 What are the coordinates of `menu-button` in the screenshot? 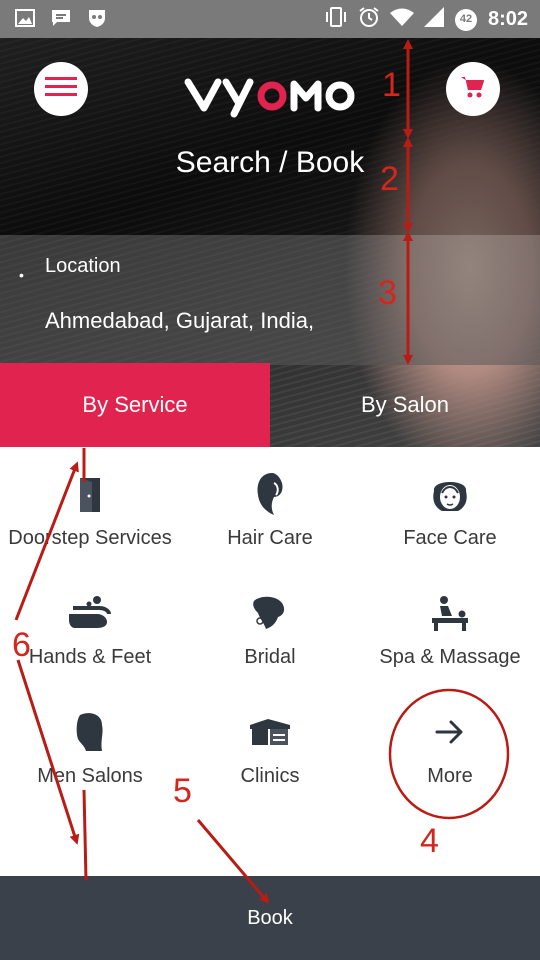 It's located at (61, 89).